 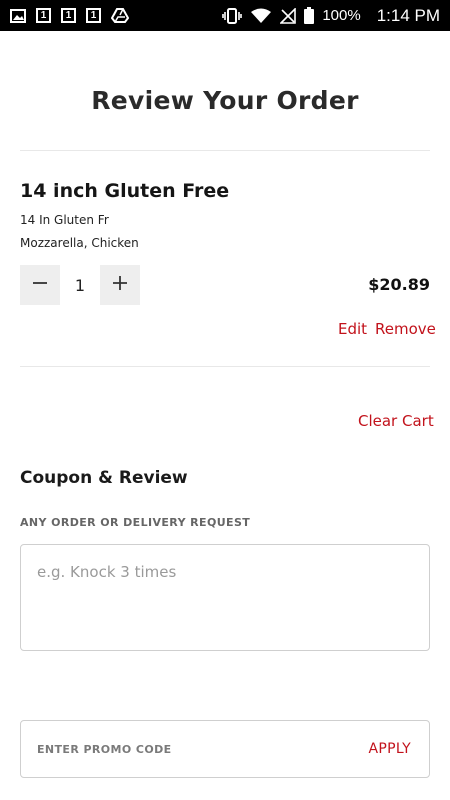 I want to click on minus-icon, so click(x=40, y=285).